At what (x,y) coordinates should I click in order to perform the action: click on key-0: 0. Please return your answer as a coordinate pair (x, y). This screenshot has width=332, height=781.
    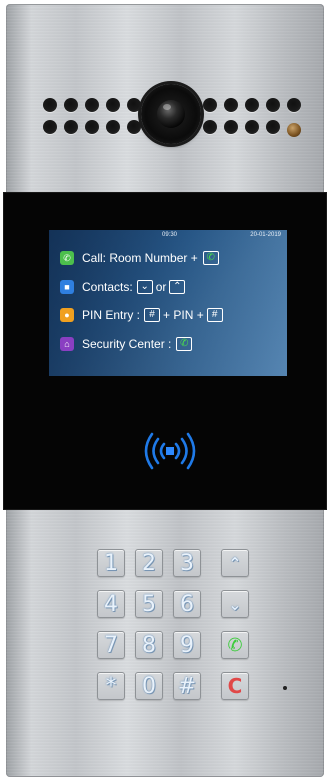
    Looking at the image, I should click on (149, 686).